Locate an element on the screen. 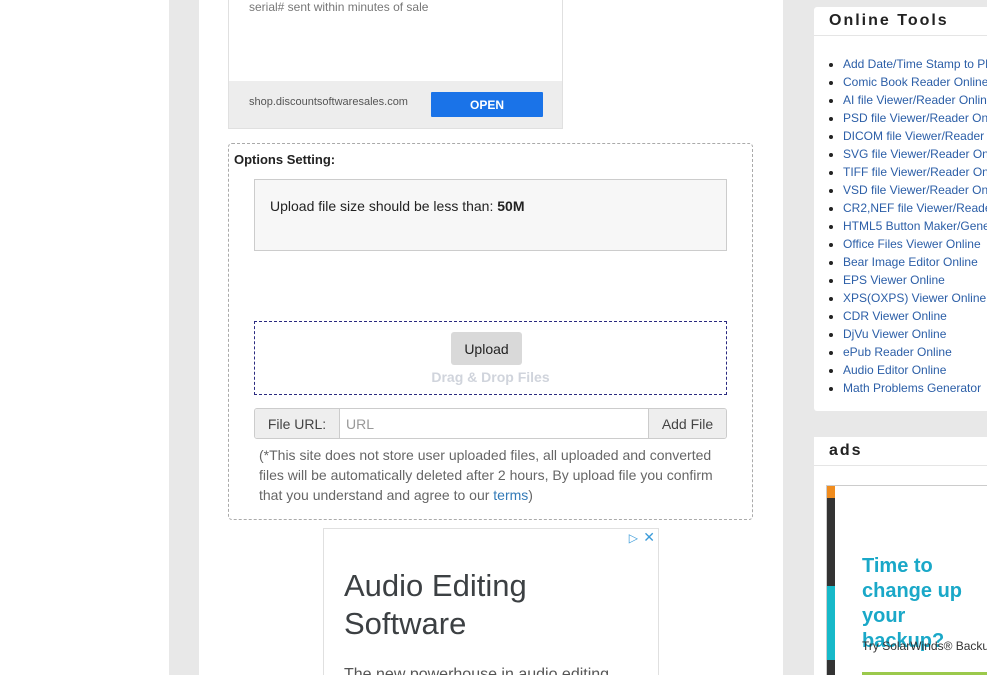 The width and height of the screenshot is (987, 675). tool-item: TIFF file Viewer/Reader Online is located at coordinates (915, 172).